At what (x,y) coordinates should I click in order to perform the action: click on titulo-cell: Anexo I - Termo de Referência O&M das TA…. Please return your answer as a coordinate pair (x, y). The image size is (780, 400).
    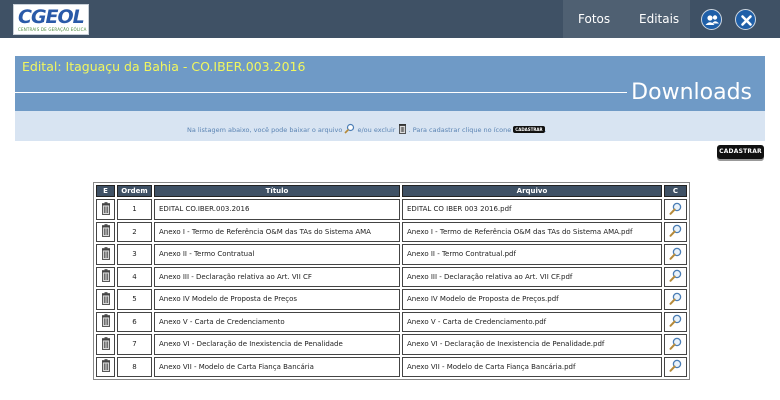
    Looking at the image, I should click on (277, 231).